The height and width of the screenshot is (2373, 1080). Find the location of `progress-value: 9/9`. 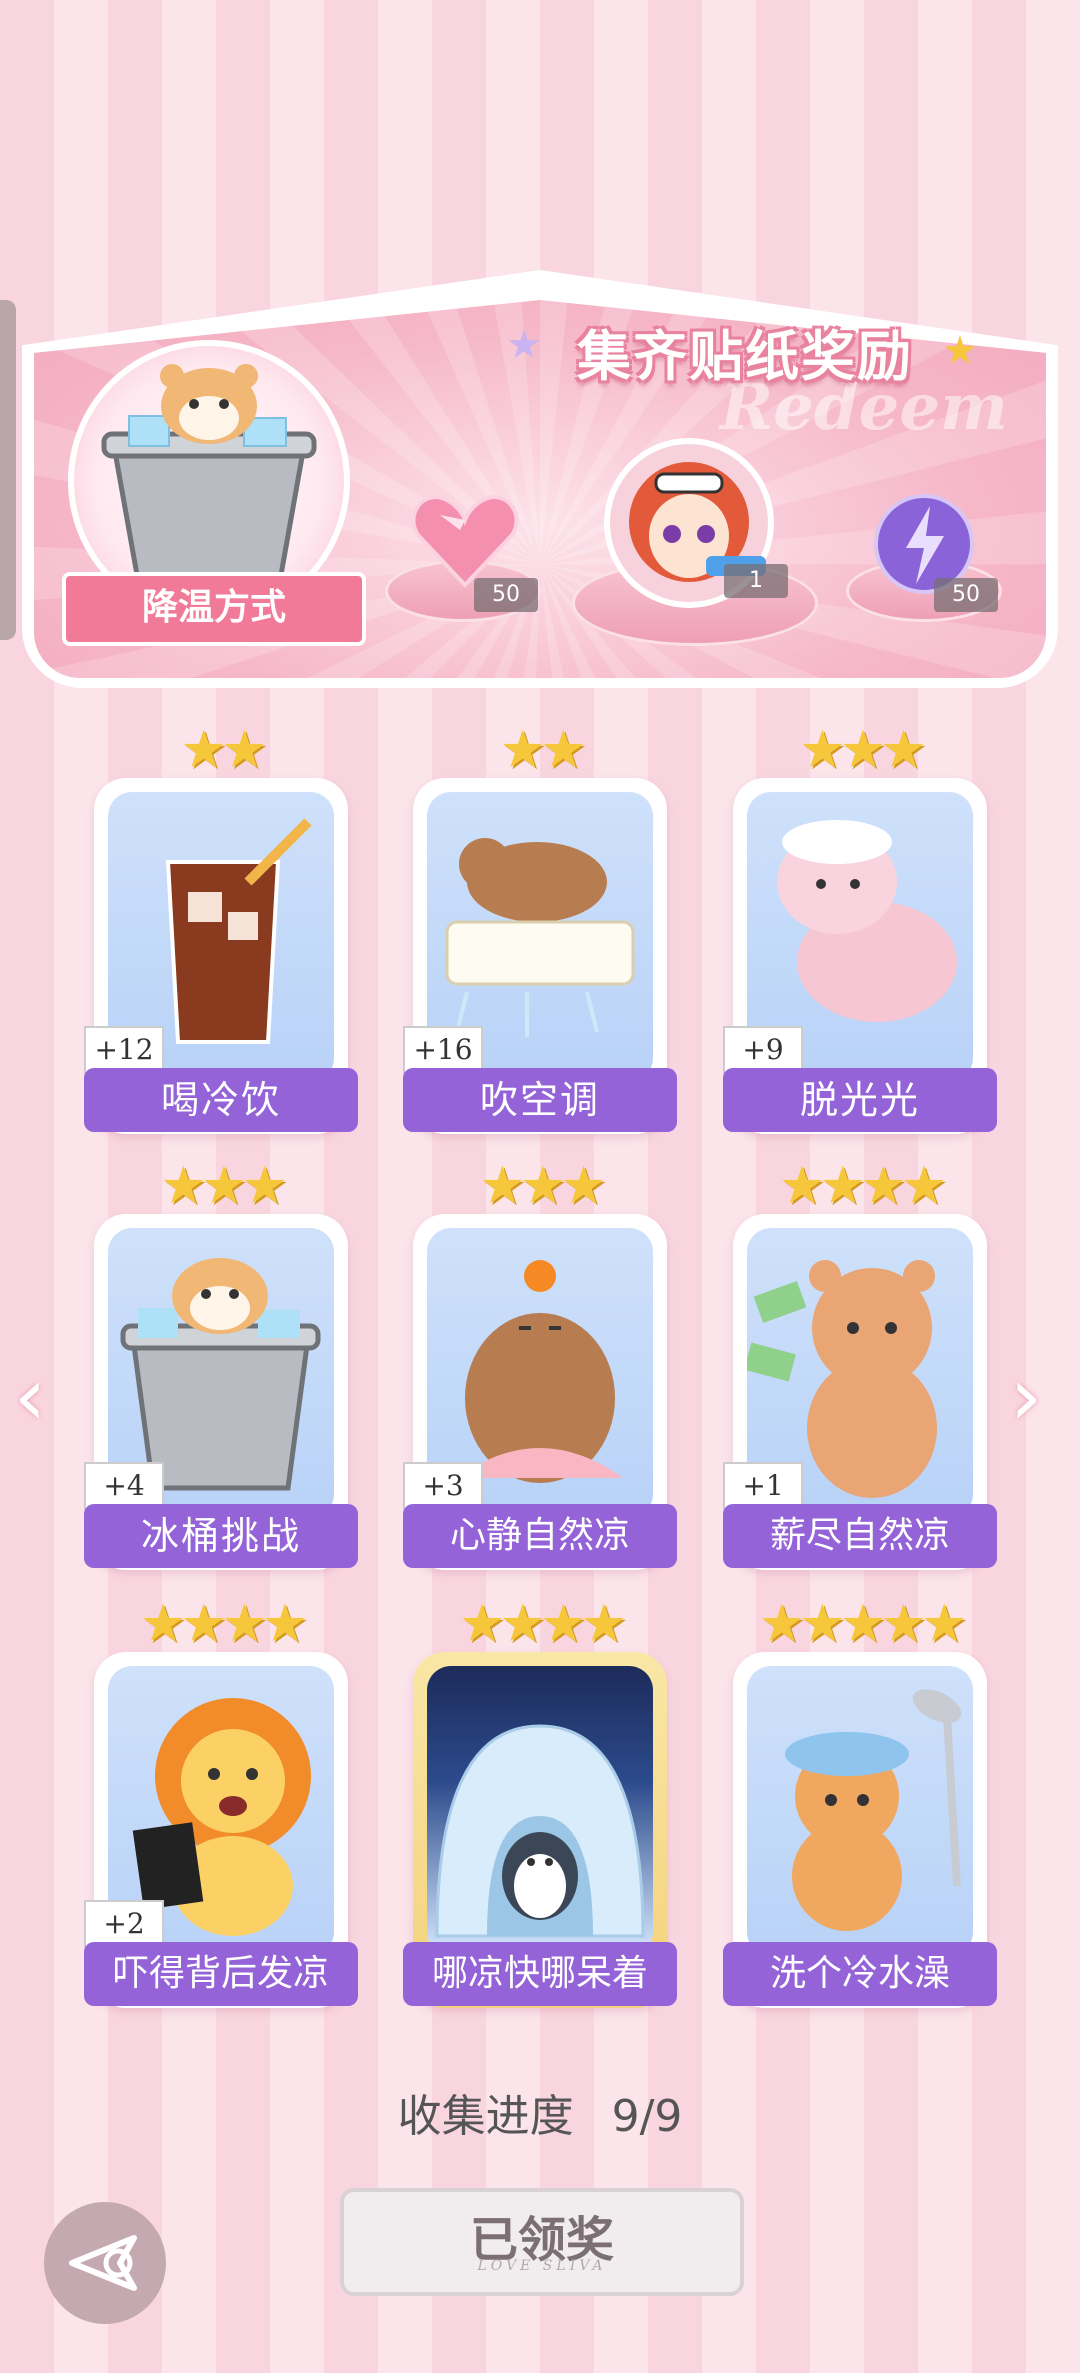

progress-value: 9/9 is located at coordinates (647, 2116).